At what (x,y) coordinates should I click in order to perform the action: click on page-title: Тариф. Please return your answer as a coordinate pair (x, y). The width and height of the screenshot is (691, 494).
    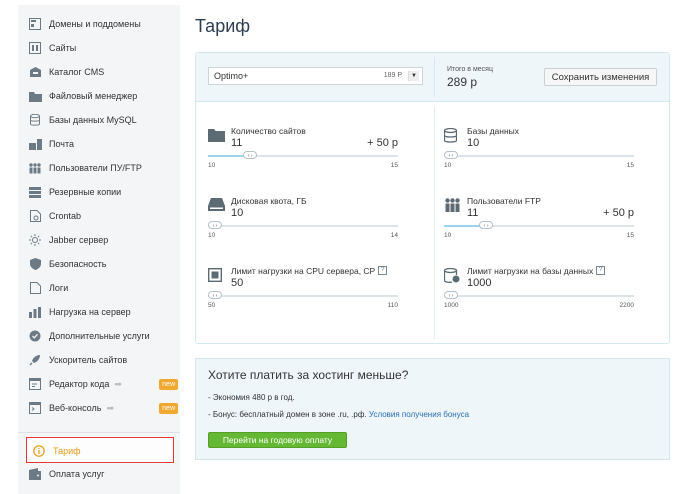
    Looking at the image, I should click on (223, 26).